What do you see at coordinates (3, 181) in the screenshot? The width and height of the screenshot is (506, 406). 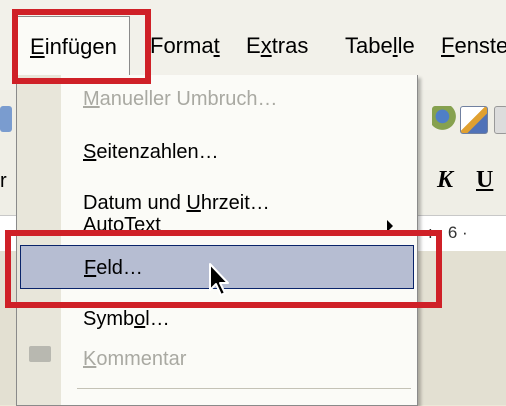 I see `toolbar-text-fragment: r` at bounding box center [3, 181].